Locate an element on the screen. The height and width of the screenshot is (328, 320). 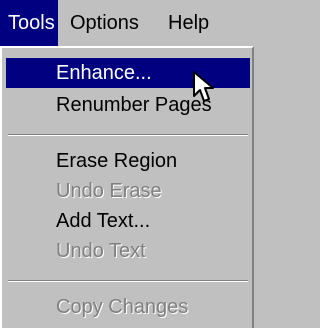
menu-item-erase-region-label: Erase Region is located at coordinates (117, 161).